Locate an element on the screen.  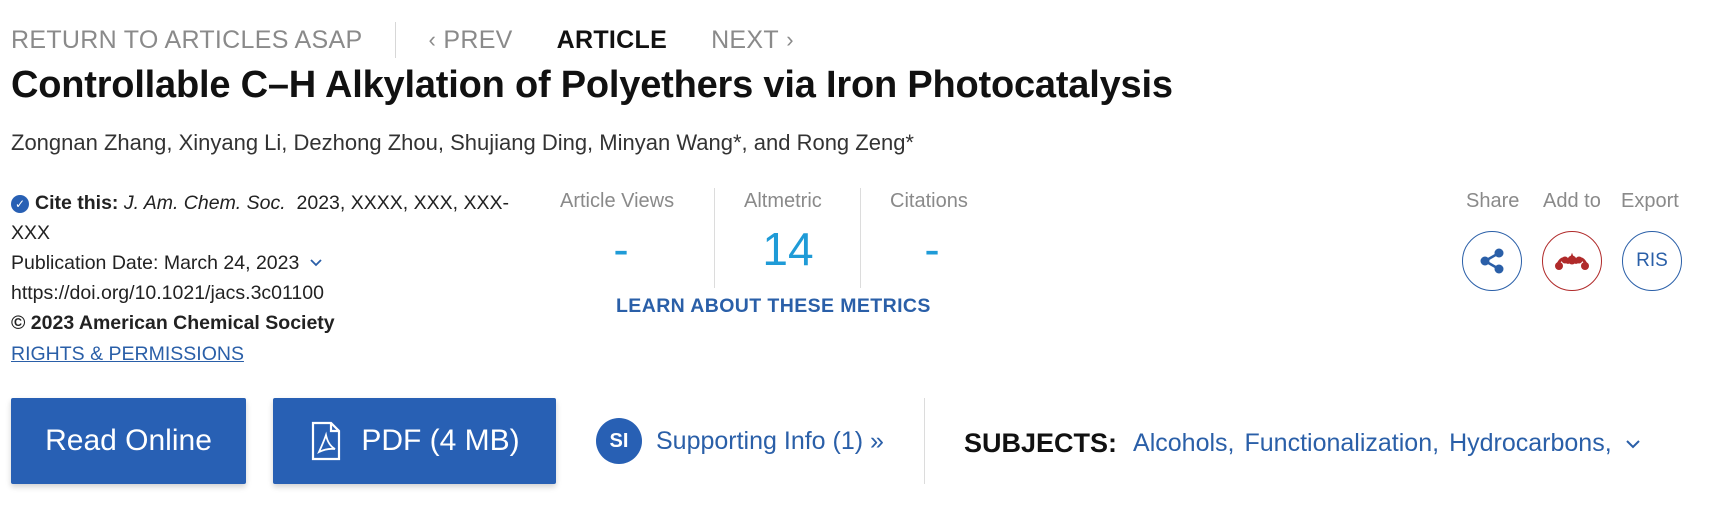
read-online-button: Read Online is located at coordinates (128, 441).